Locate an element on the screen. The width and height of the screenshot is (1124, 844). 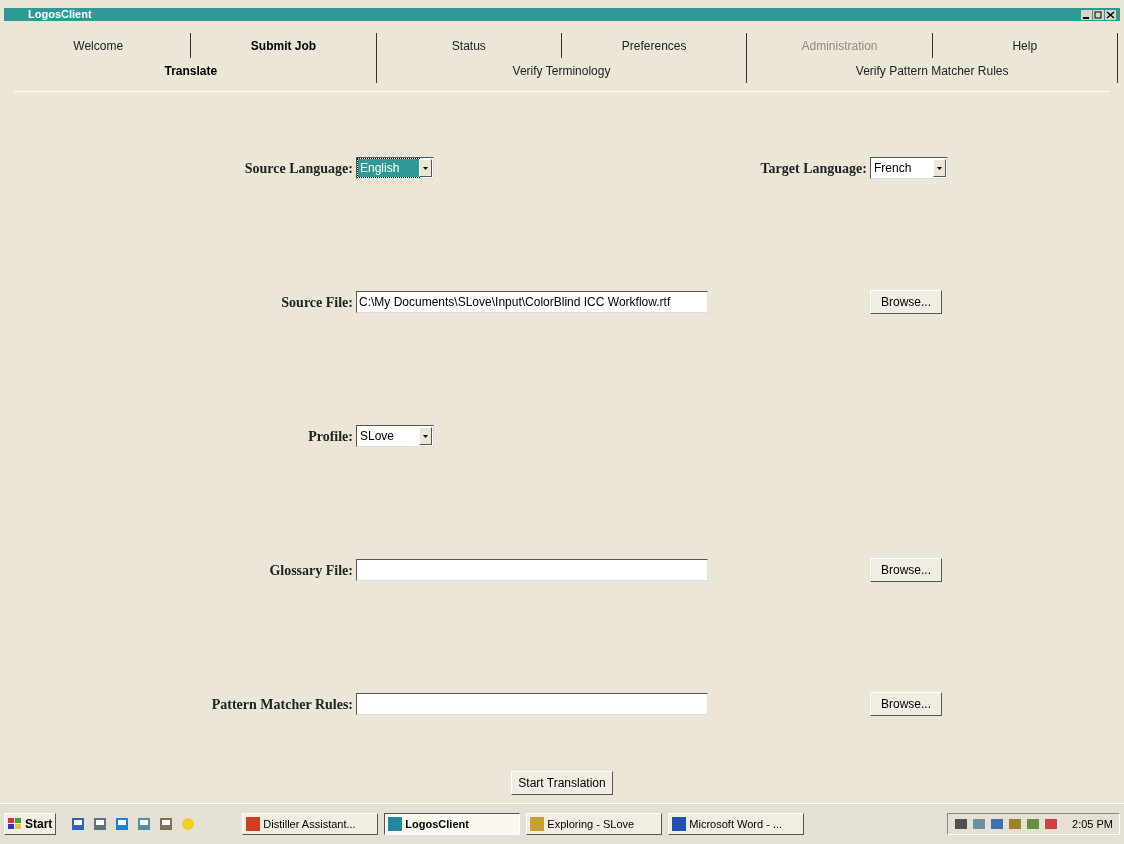
start-button: Start is located at coordinates (30, 824).